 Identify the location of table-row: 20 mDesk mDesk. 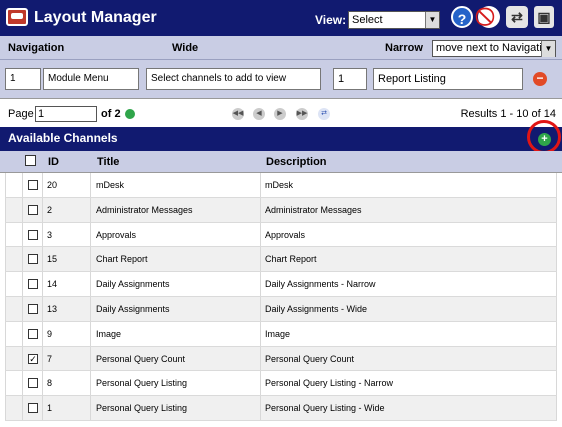
(281, 185).